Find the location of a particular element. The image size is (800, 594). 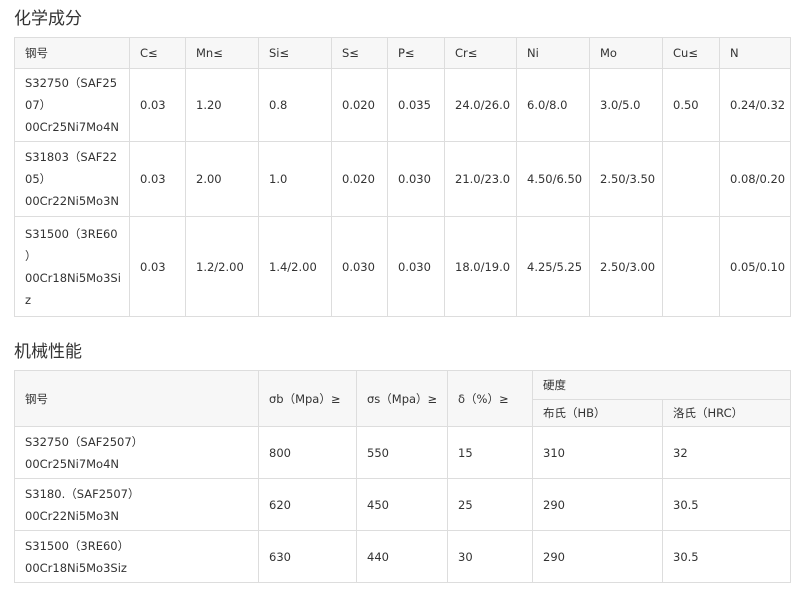

value-cell: 0.05/0.10 is located at coordinates (755, 266).